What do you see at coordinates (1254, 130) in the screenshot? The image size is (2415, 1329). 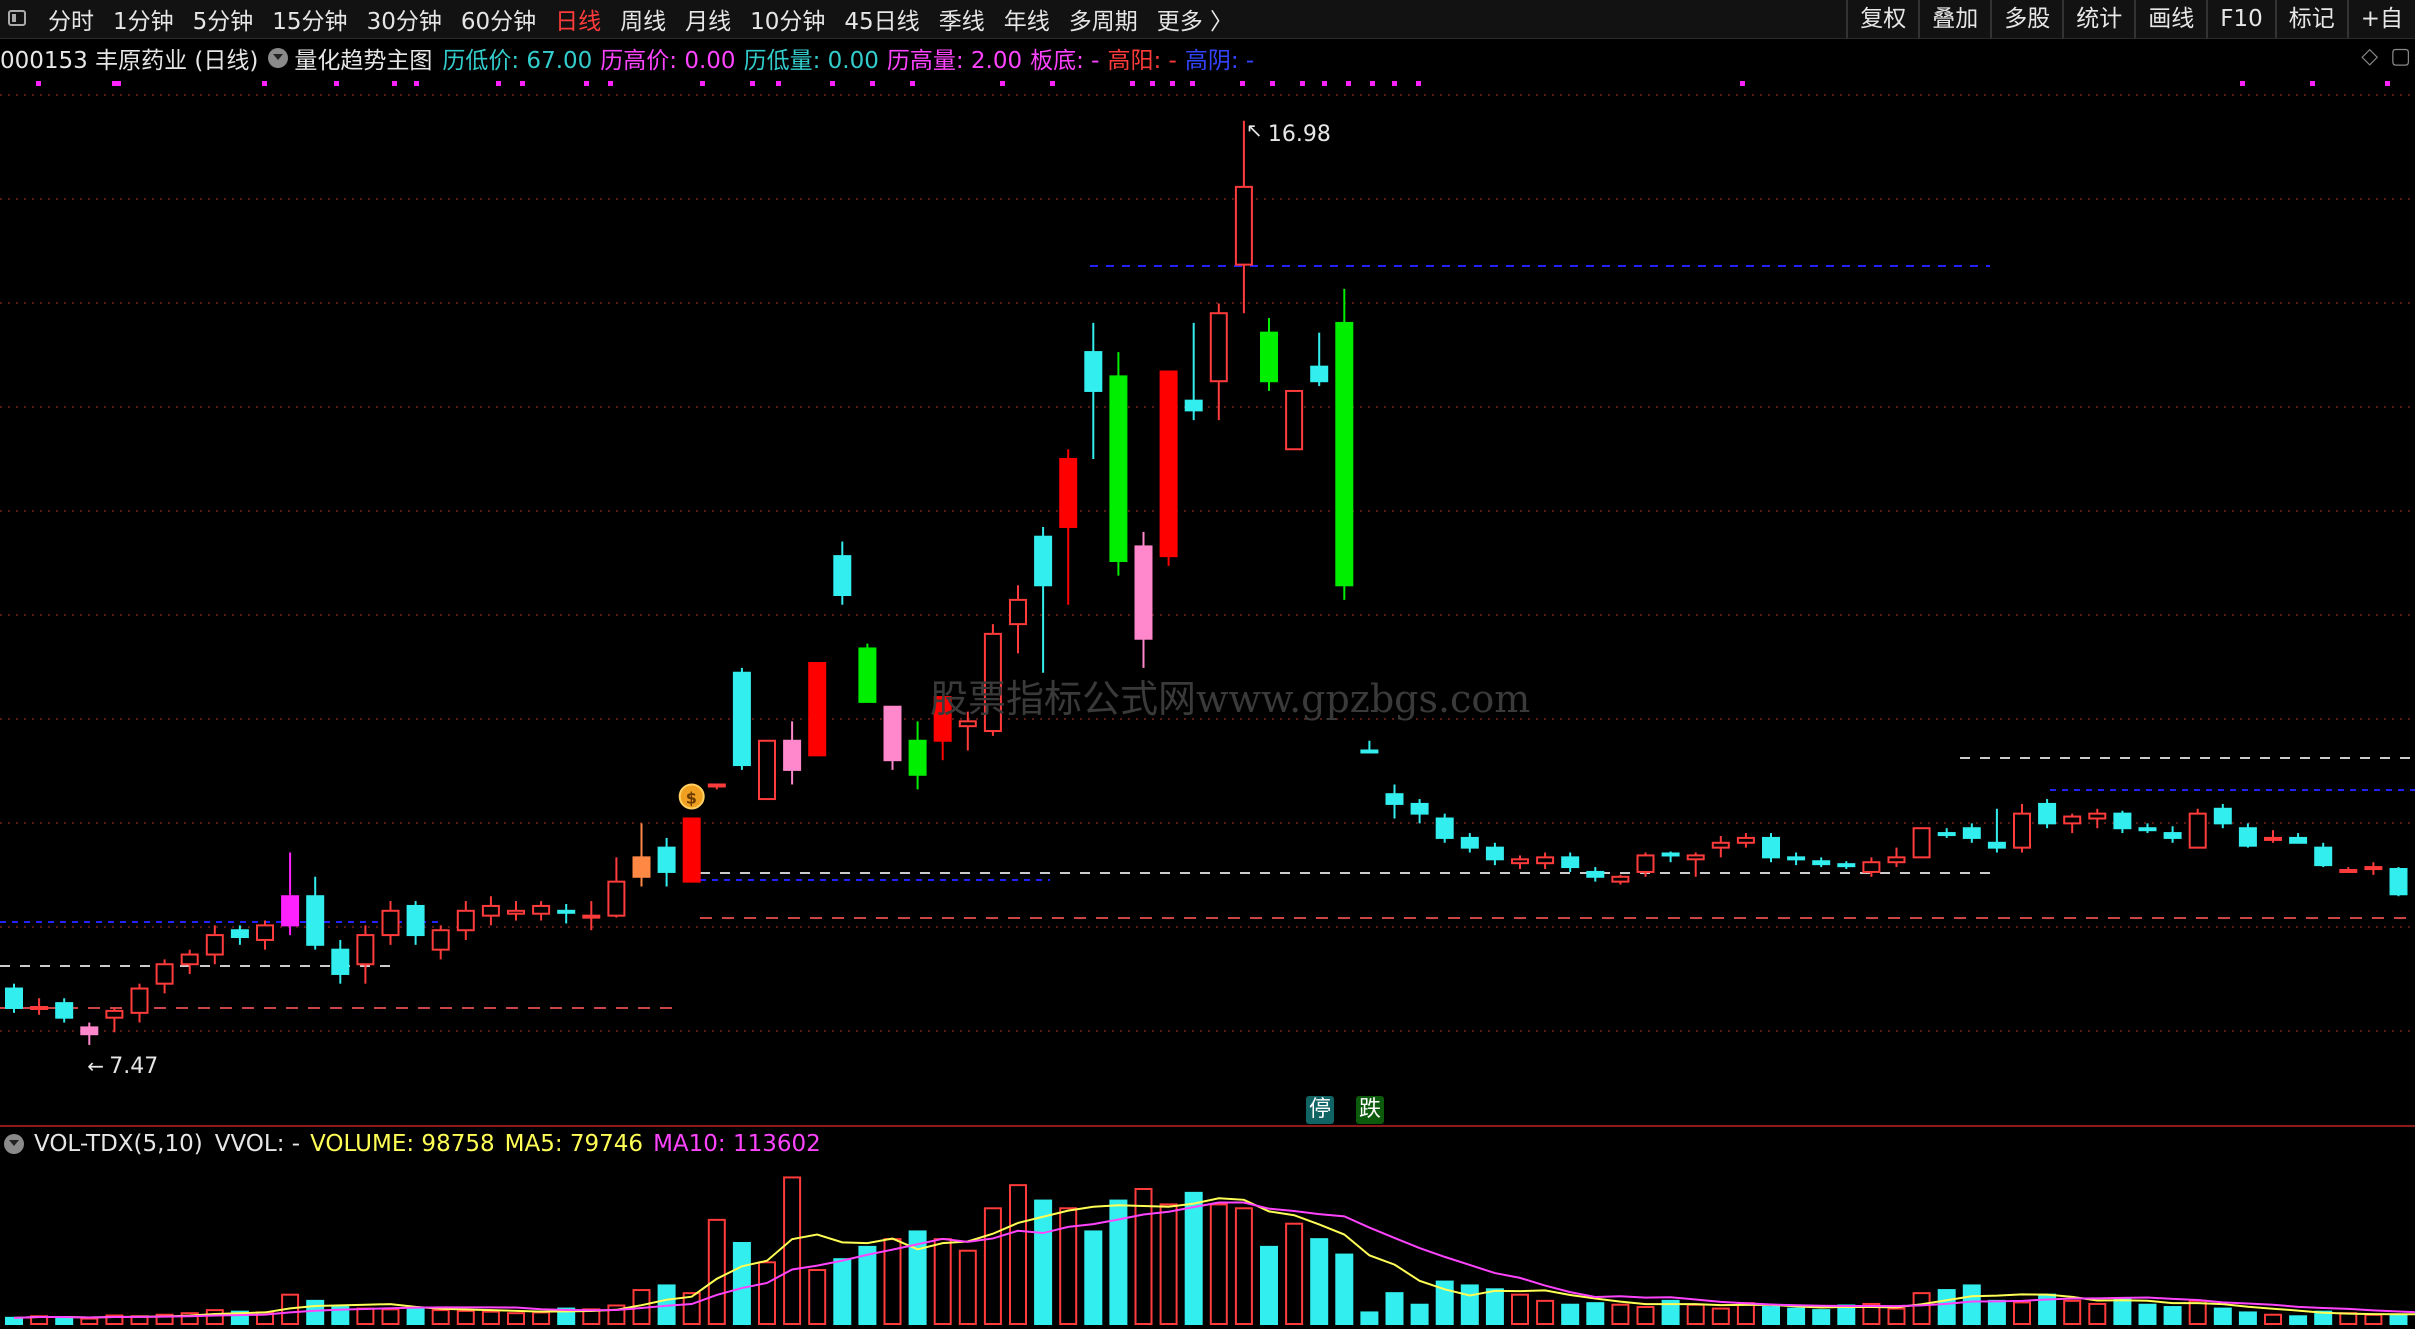 I see `high-arrow-icon: ↖` at bounding box center [1254, 130].